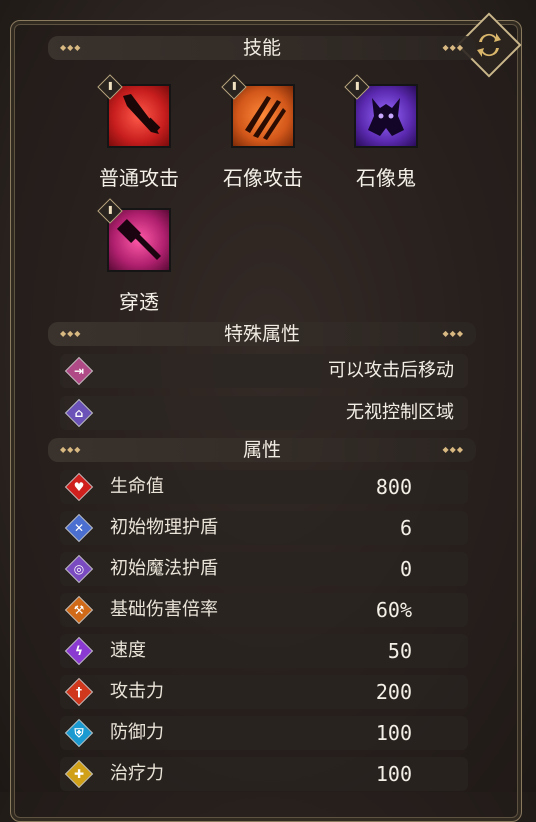  Describe the element at coordinates (79, 692) in the screenshot. I see `attack-icon: †` at that location.